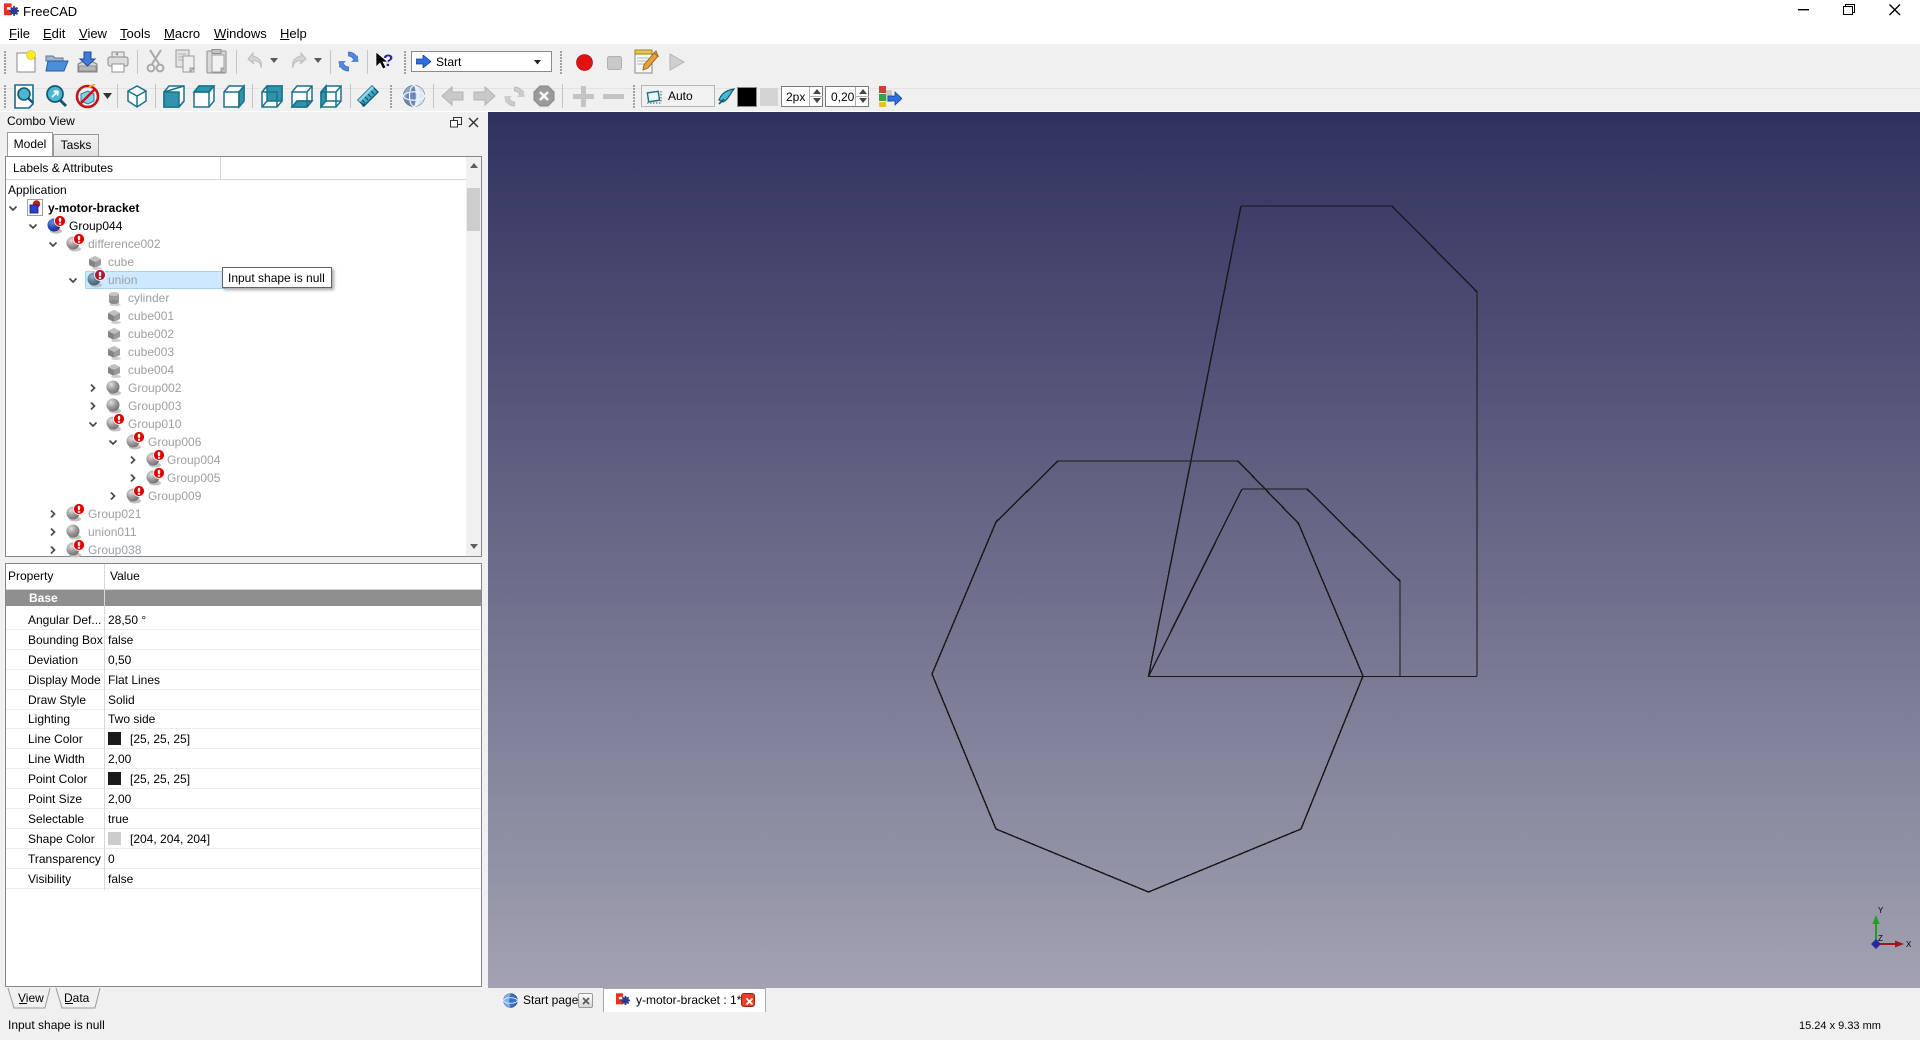 The image size is (1920, 1040). Describe the element at coordinates (1880, 938) in the screenshot. I see `svg-text: Z` at that location.